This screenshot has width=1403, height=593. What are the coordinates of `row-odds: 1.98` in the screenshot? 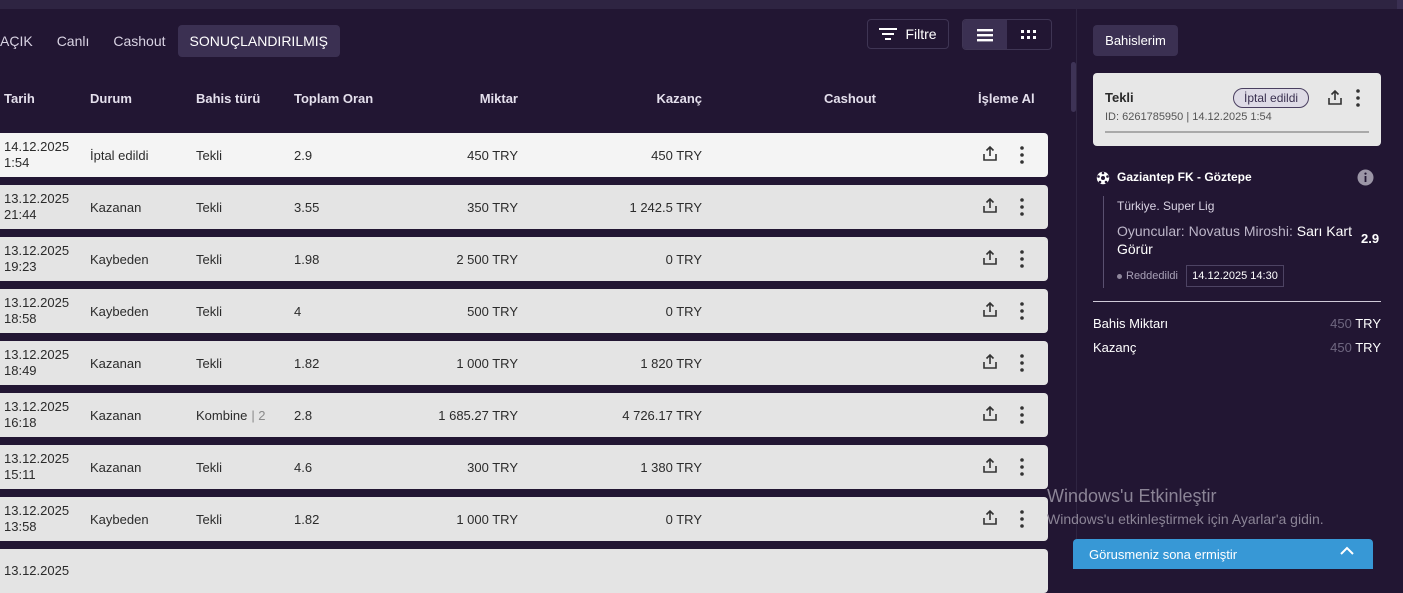 It's located at (307, 259).